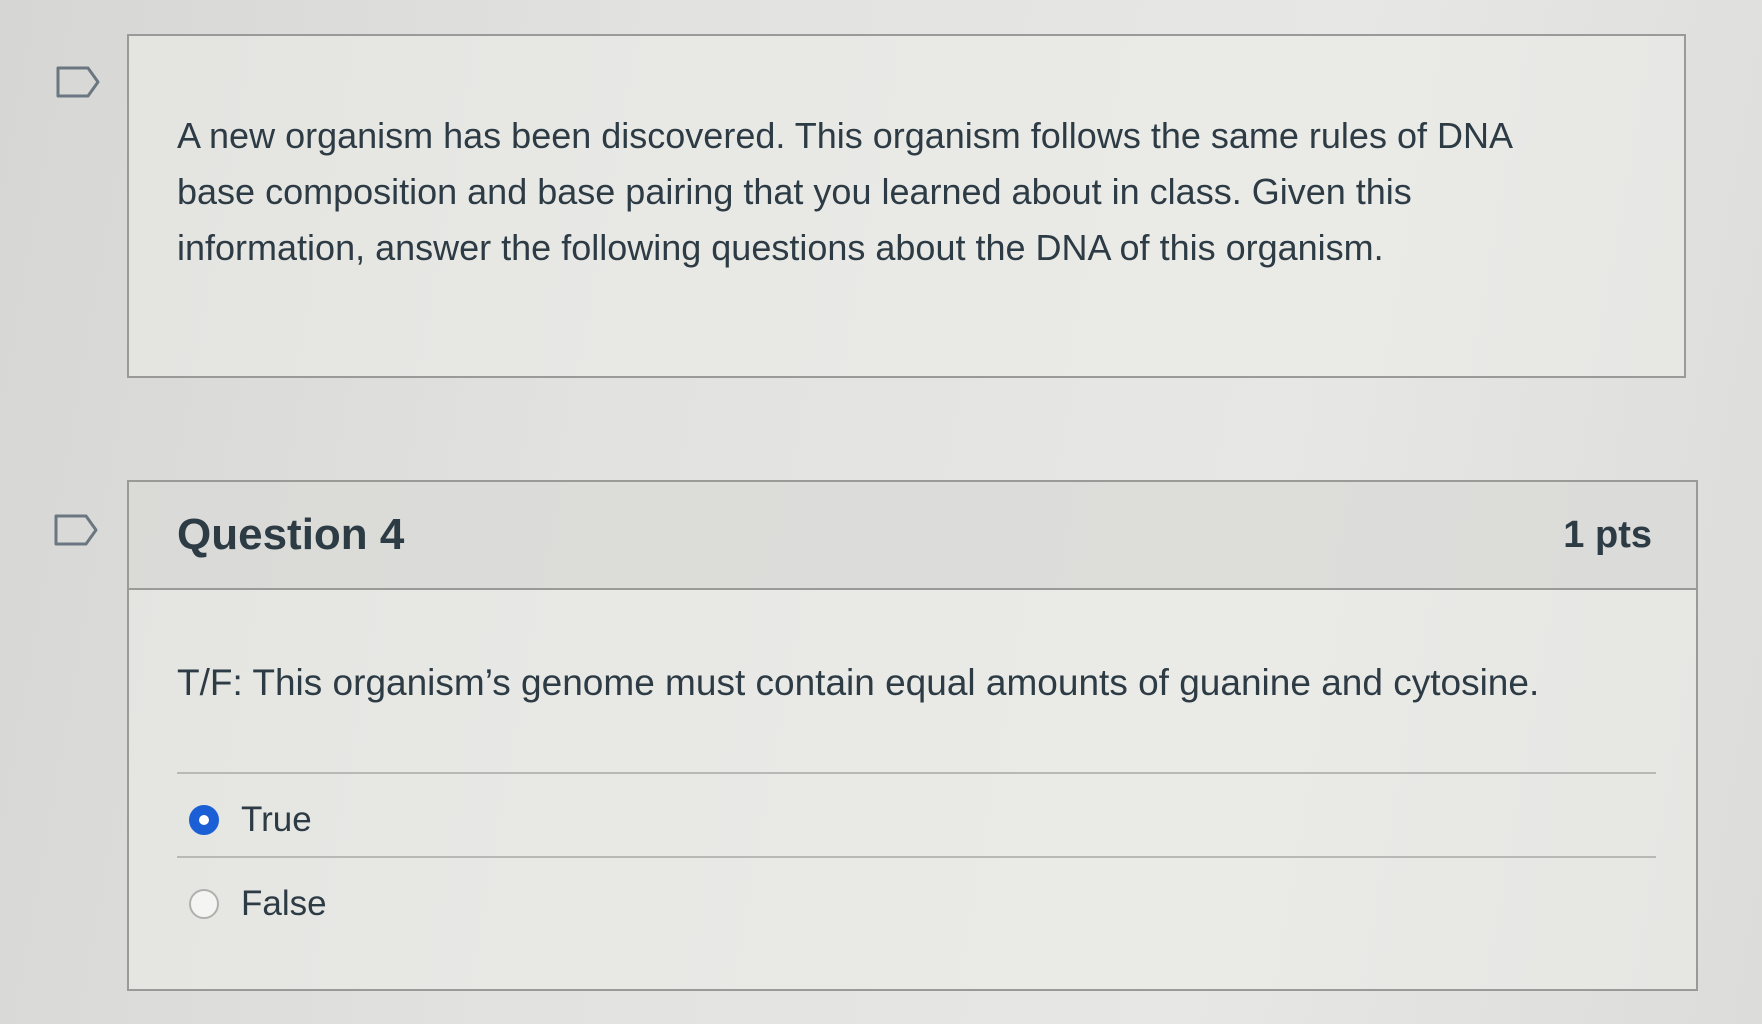  Describe the element at coordinates (204, 904) in the screenshot. I see `radio-unselected-icon` at that location.